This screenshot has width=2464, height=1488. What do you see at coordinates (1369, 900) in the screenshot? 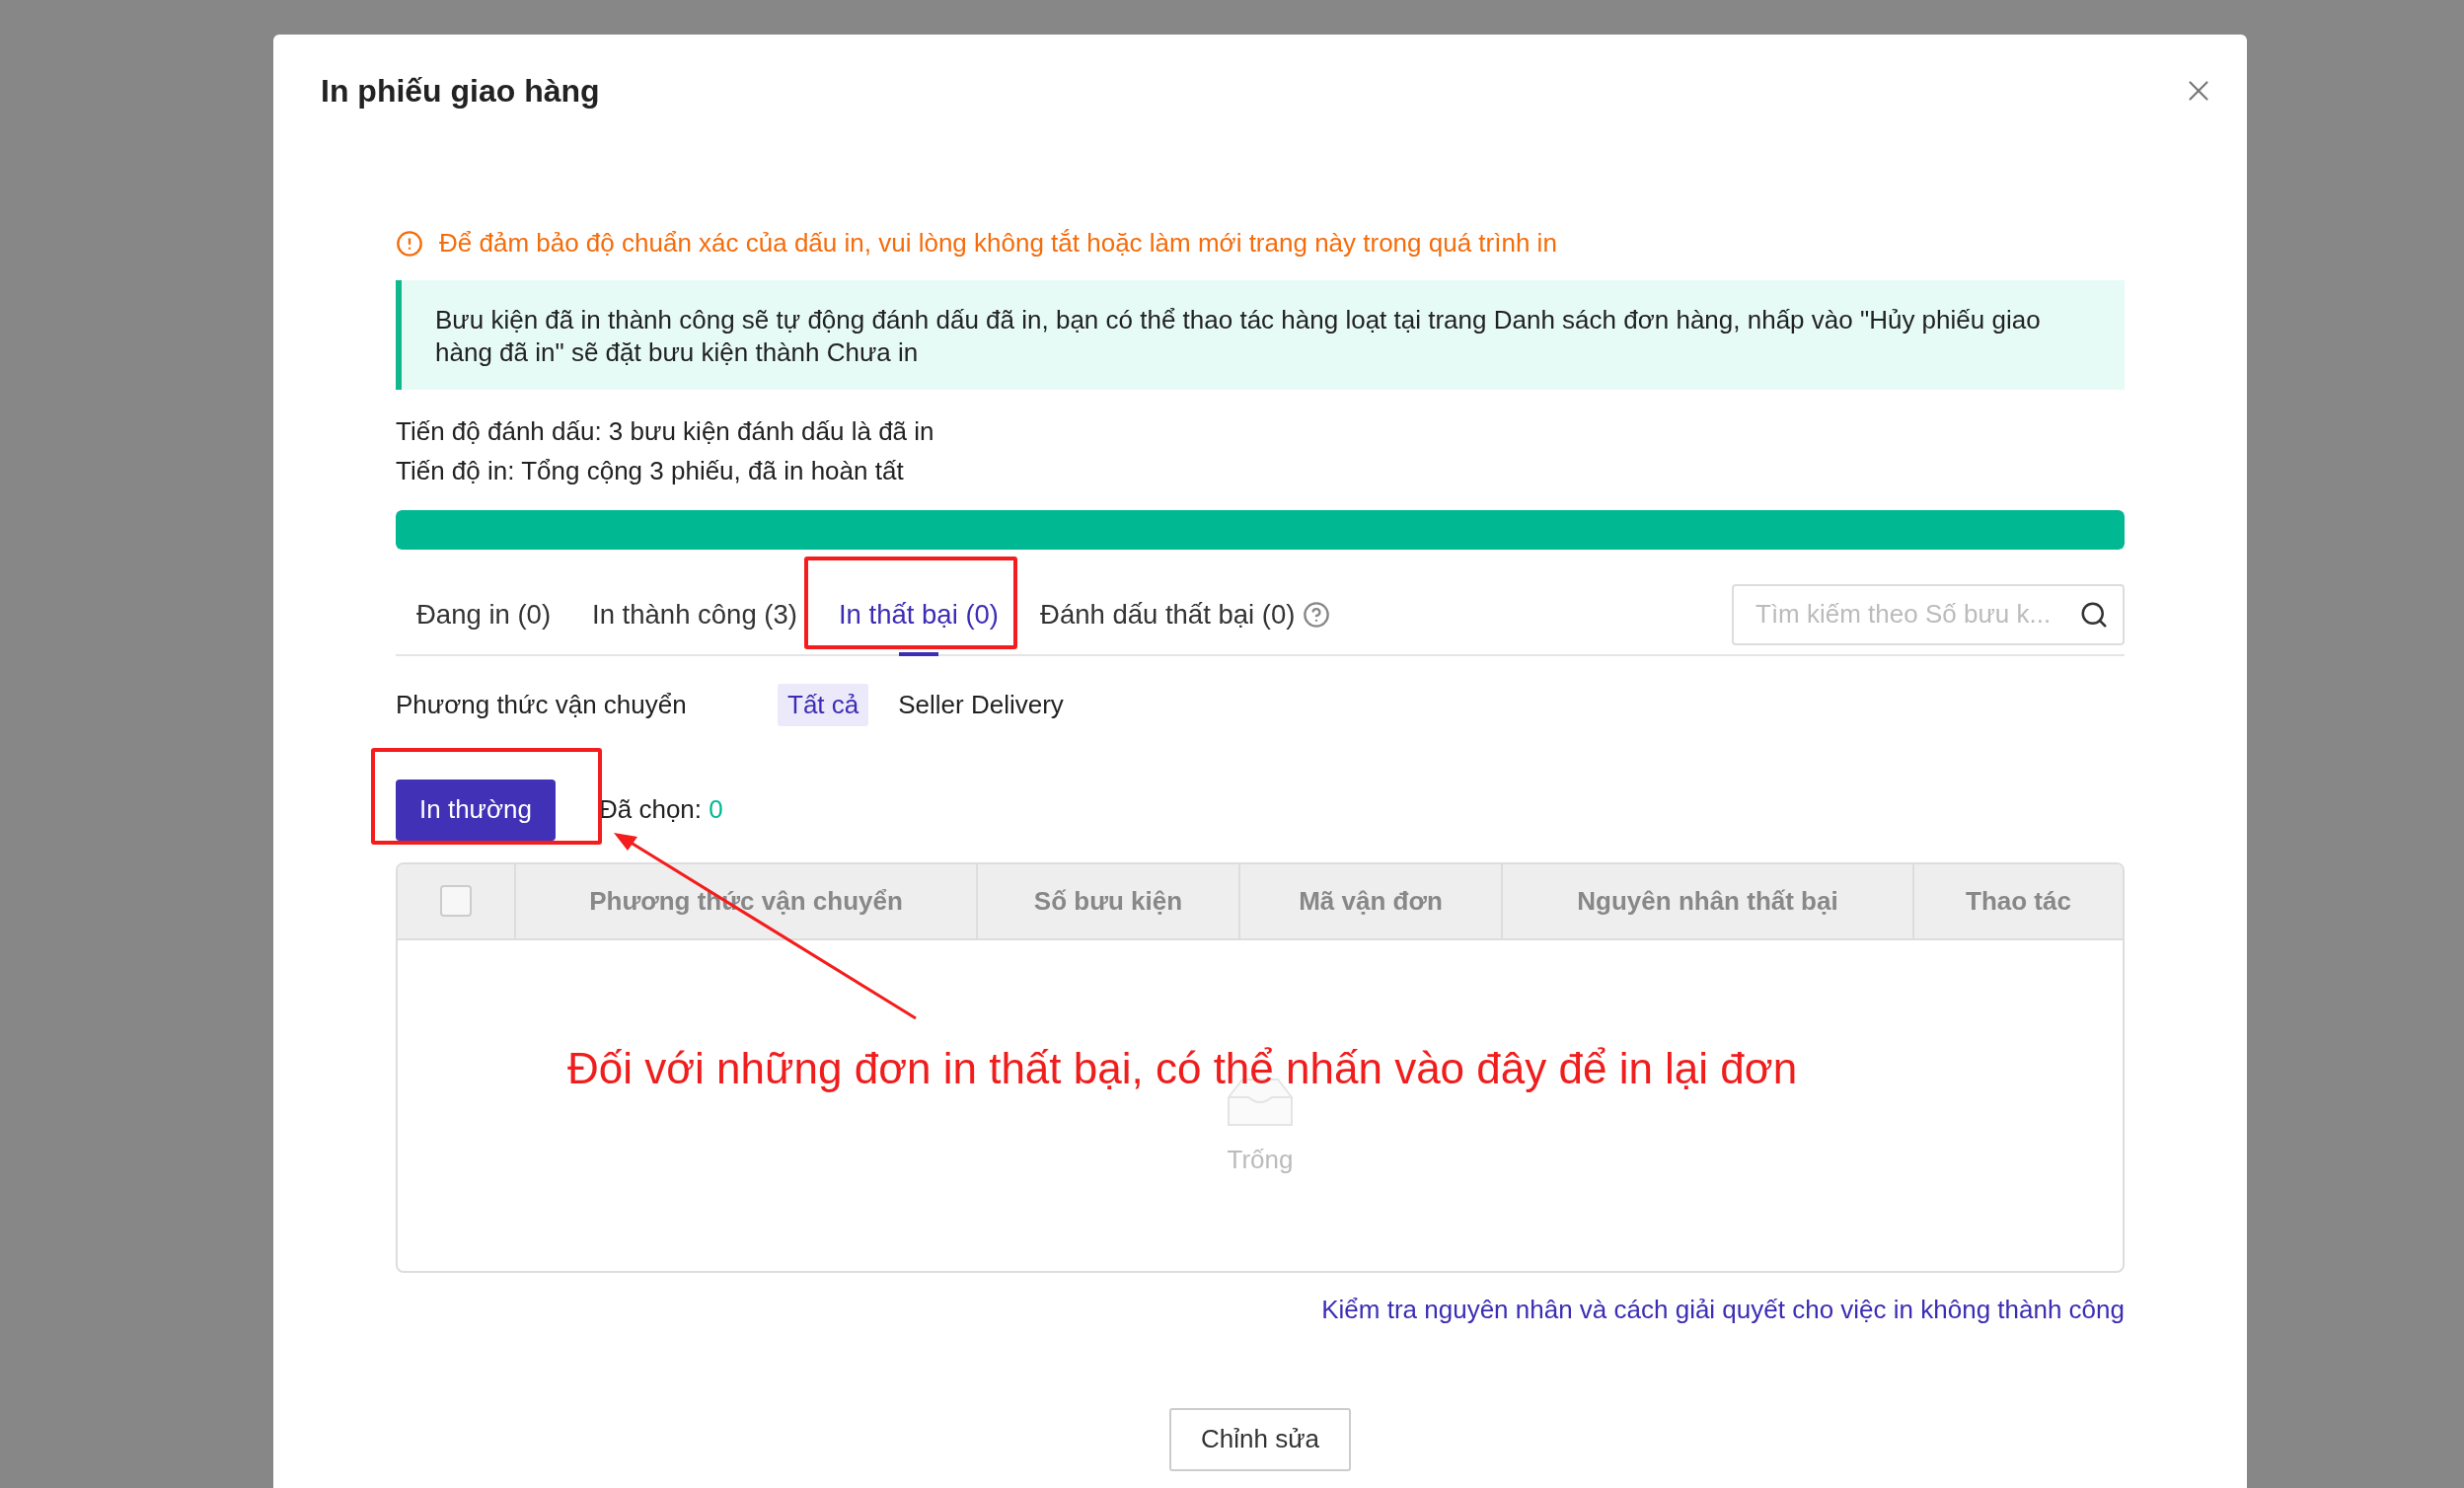
I see `column-header: Mã vận đơn` at bounding box center [1369, 900].